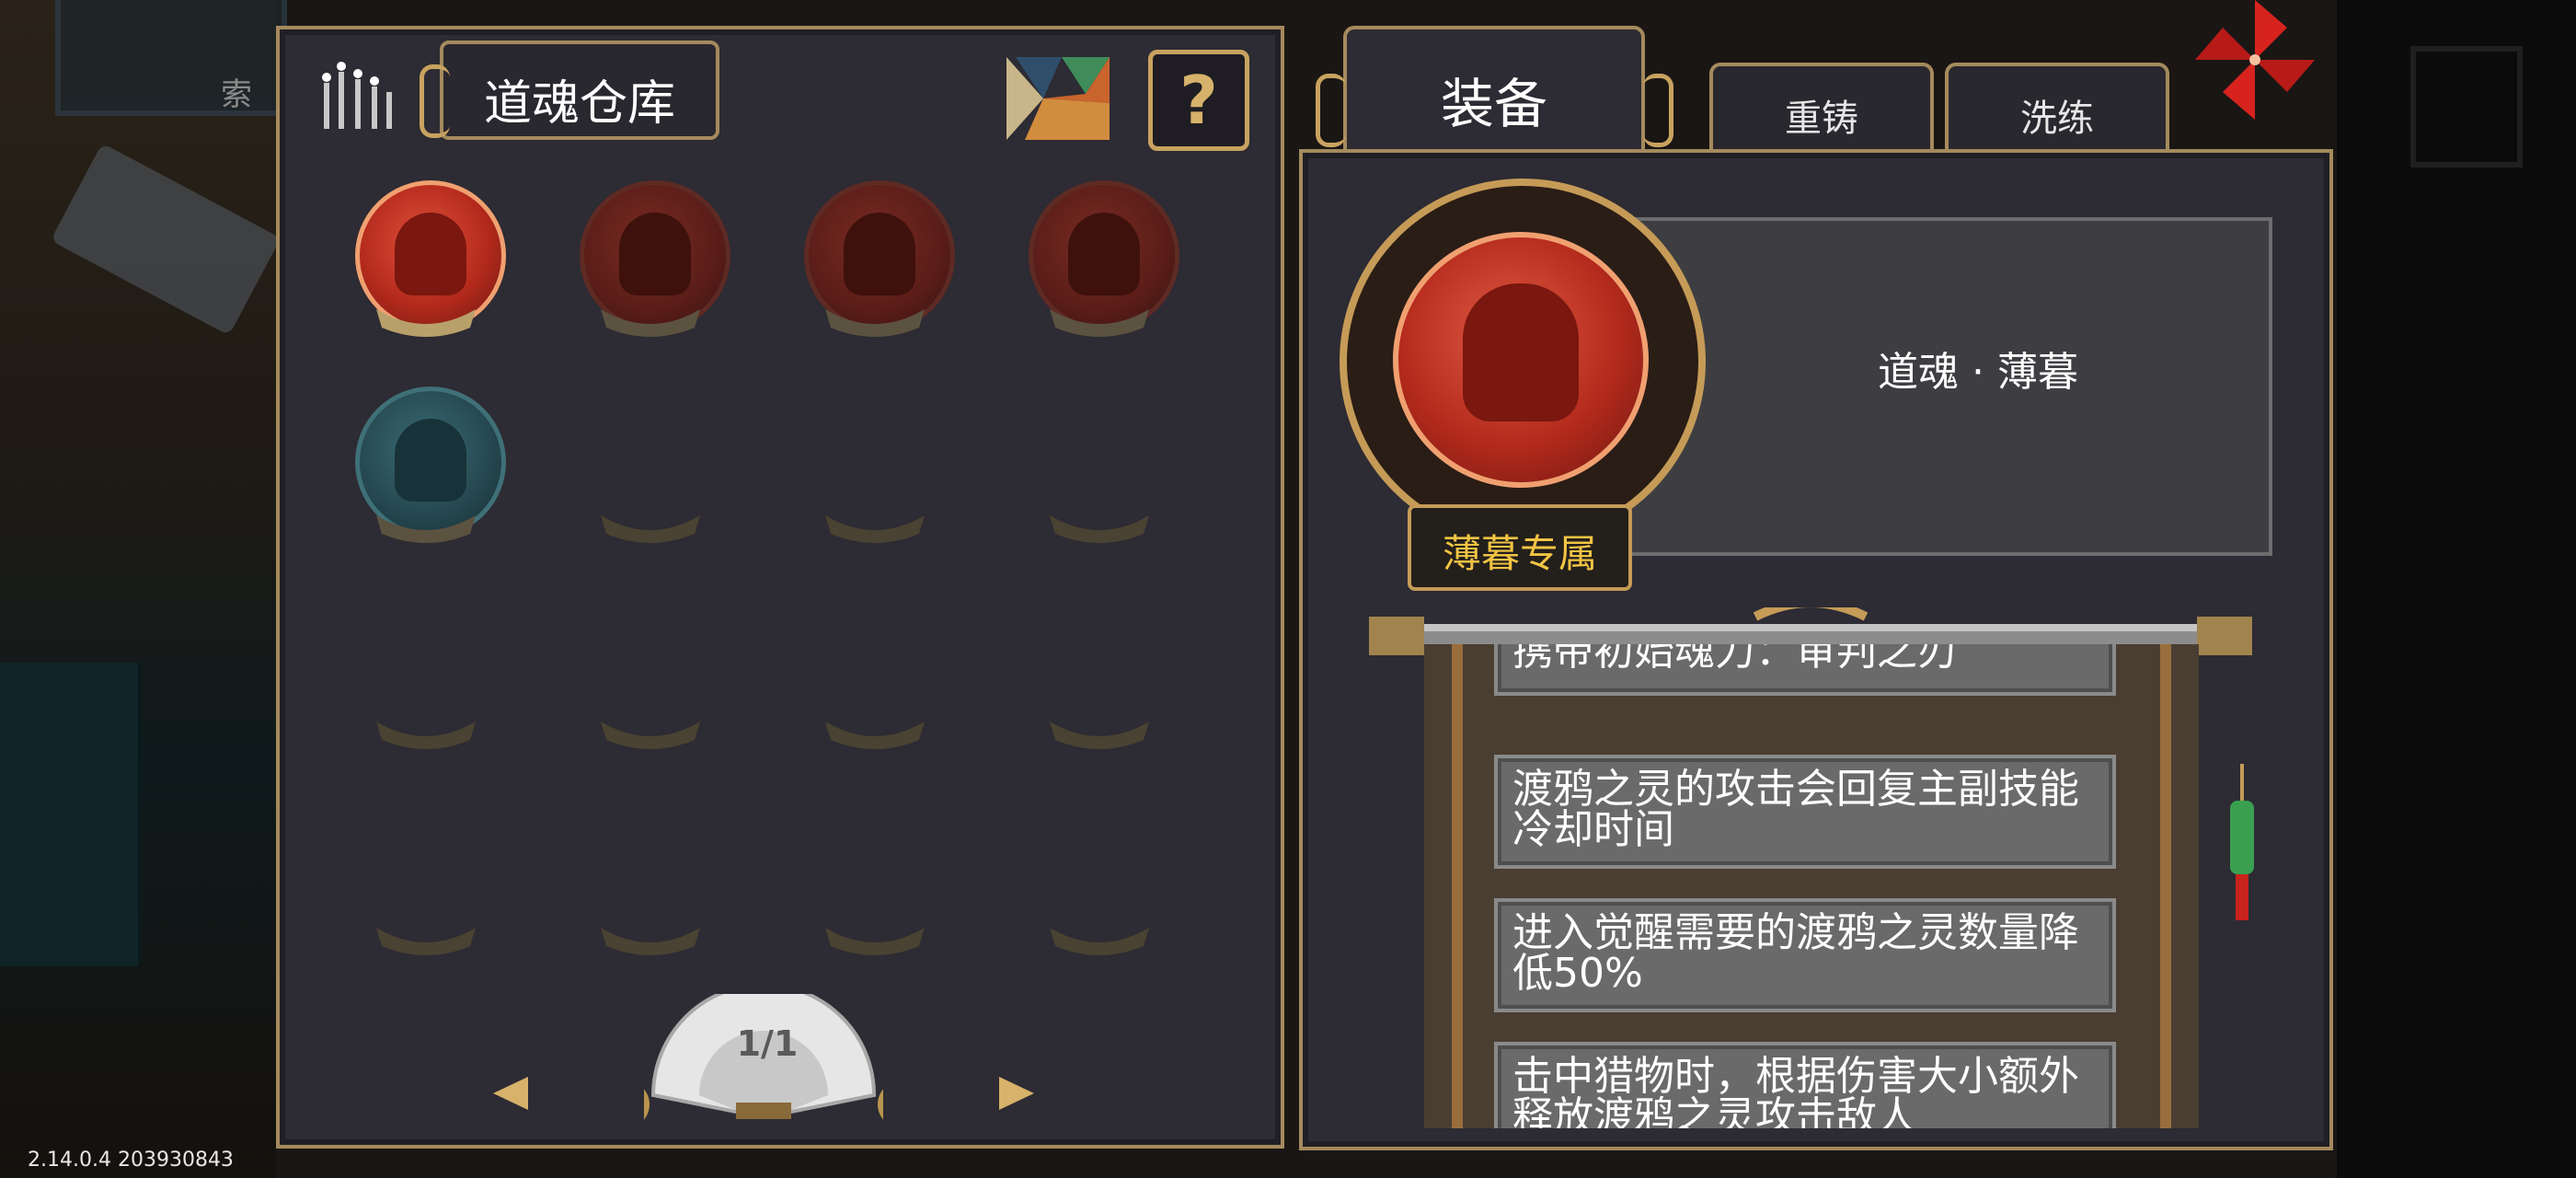 The width and height of the screenshot is (2576, 1178). Describe the element at coordinates (1016, 1093) in the screenshot. I see `next-page-arrow-icon` at that location.